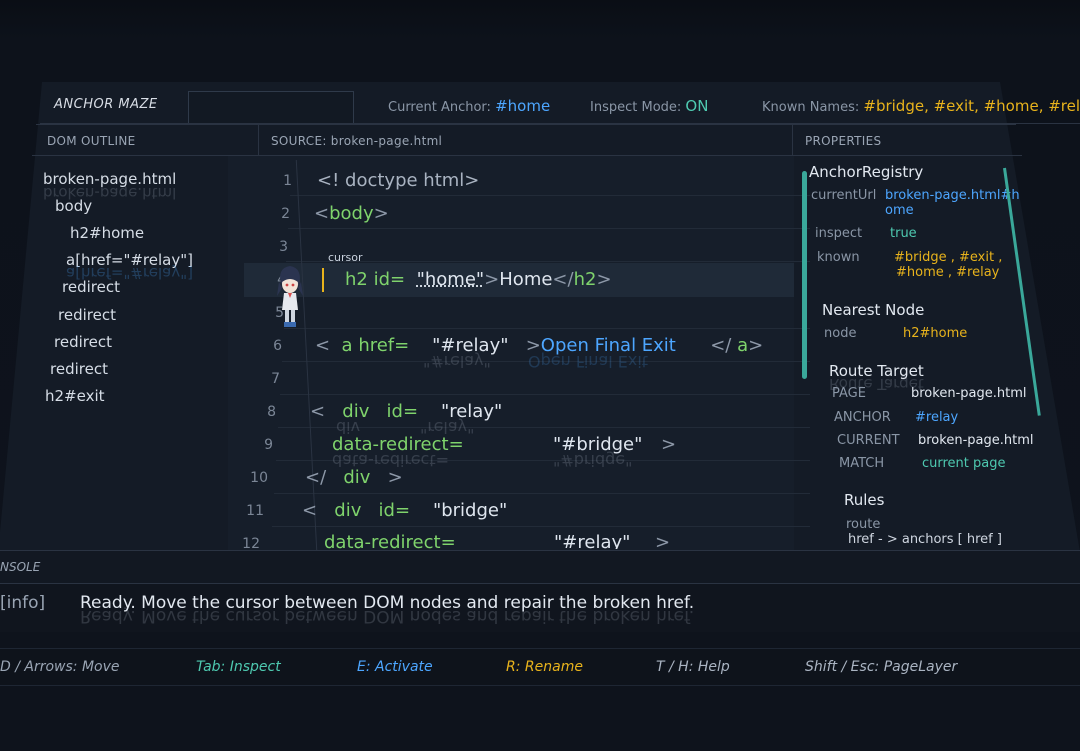 The width and height of the screenshot is (1080, 751). Describe the element at coordinates (287, 181) in the screenshot. I see `line-number: 1` at that location.